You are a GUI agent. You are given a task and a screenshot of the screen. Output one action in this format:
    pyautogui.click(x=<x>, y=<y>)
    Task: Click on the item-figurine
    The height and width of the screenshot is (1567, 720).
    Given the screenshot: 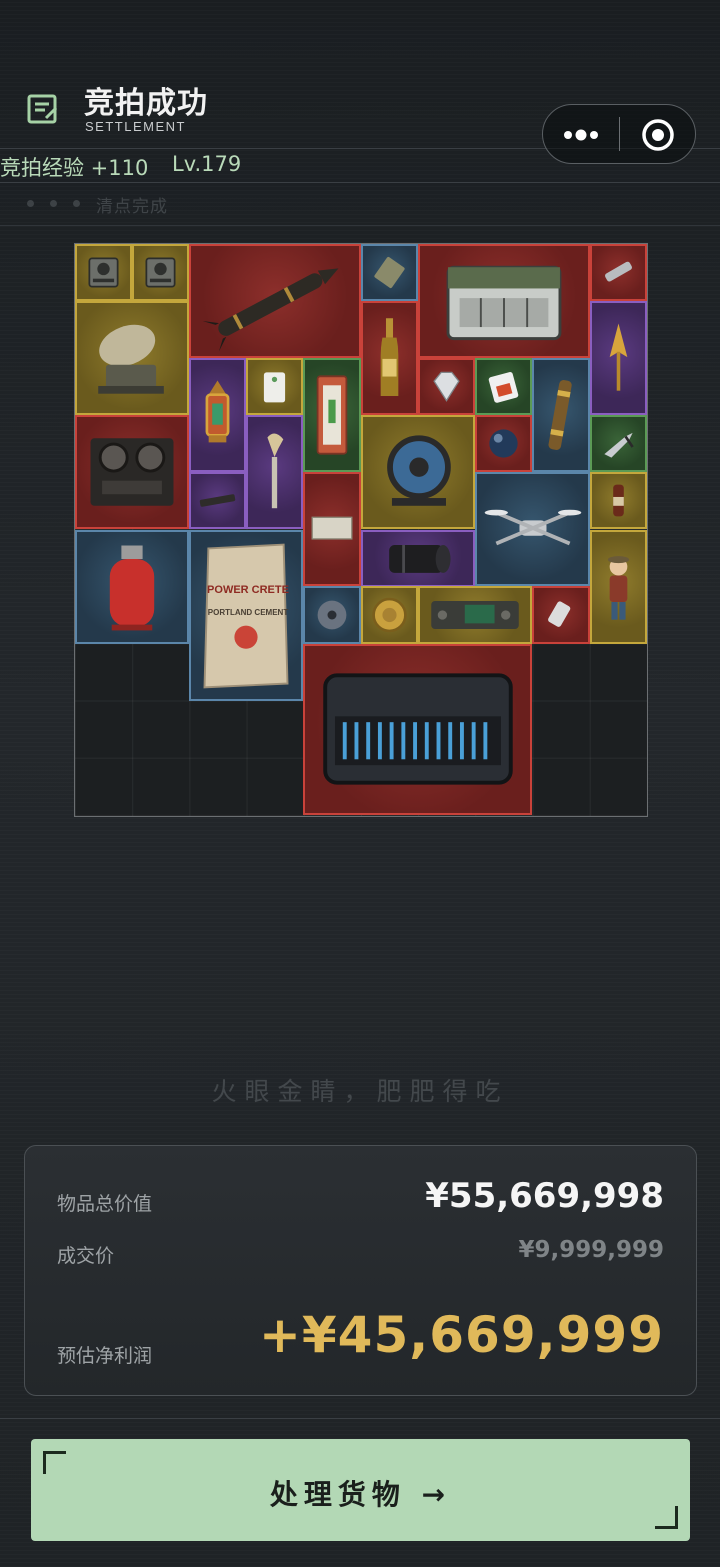 What is the action you would take?
    pyautogui.click(x=618, y=587)
    